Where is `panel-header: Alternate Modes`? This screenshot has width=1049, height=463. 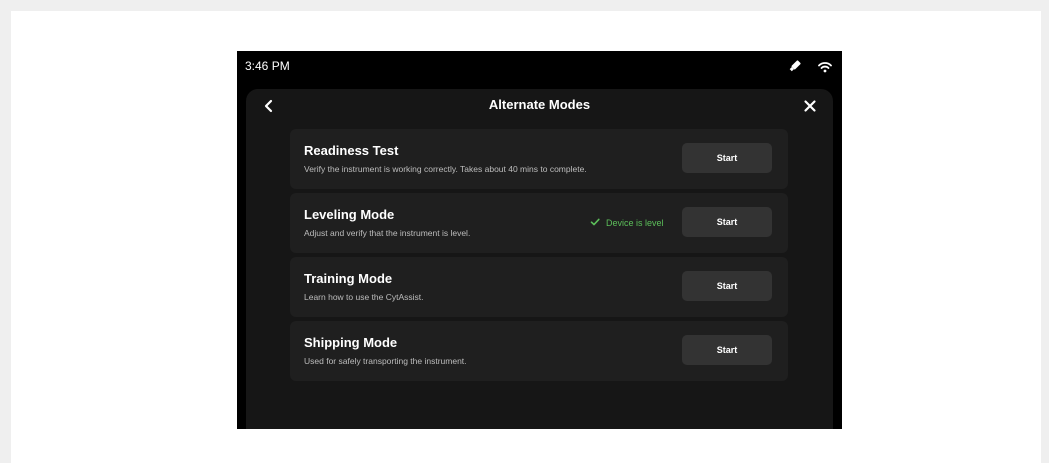 panel-header: Alternate Modes is located at coordinates (539, 105).